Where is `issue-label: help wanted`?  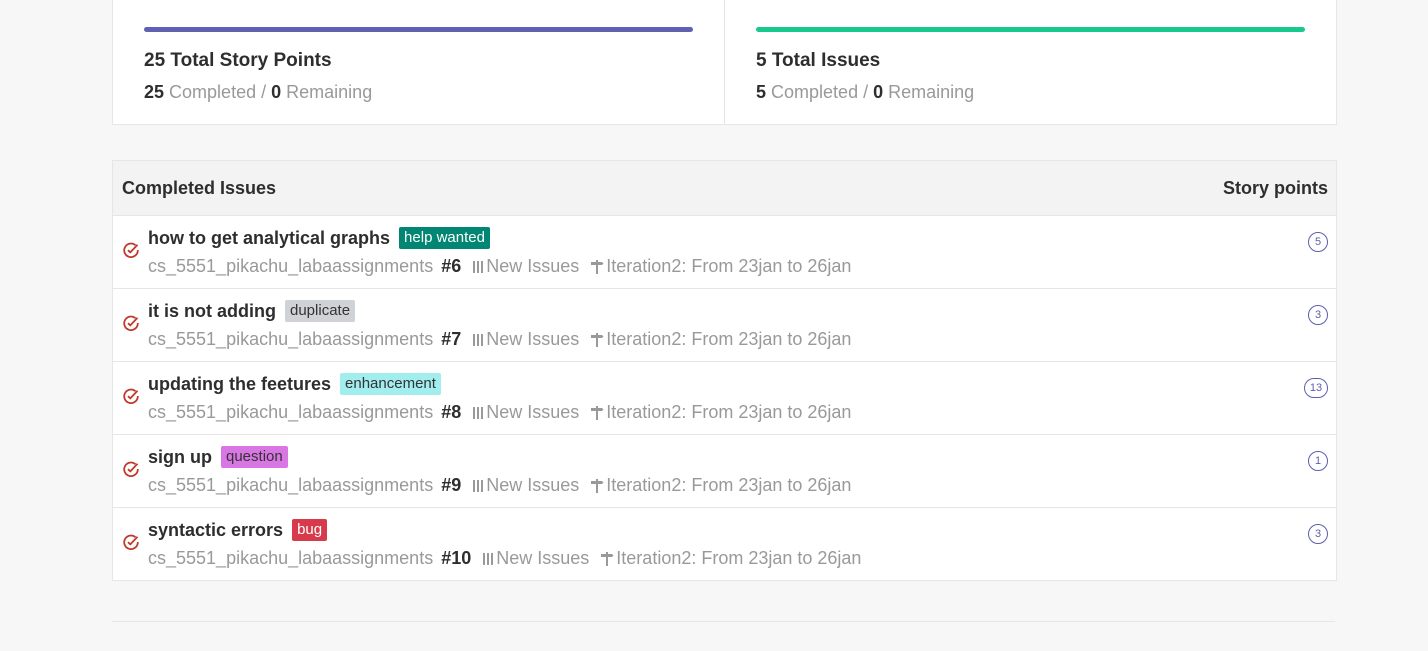 issue-label: help wanted is located at coordinates (444, 238).